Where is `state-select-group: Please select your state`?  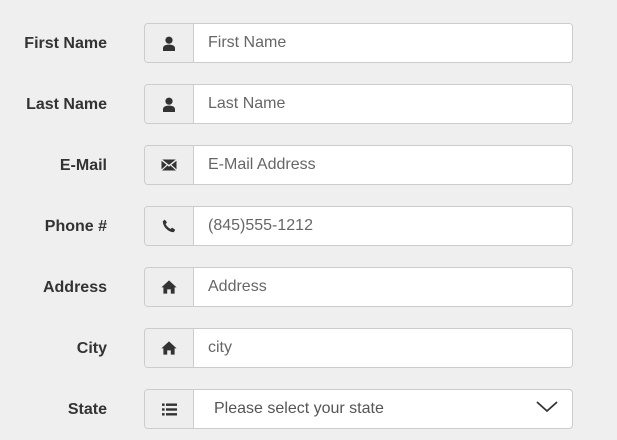 state-select-group: Please select your state is located at coordinates (358, 409).